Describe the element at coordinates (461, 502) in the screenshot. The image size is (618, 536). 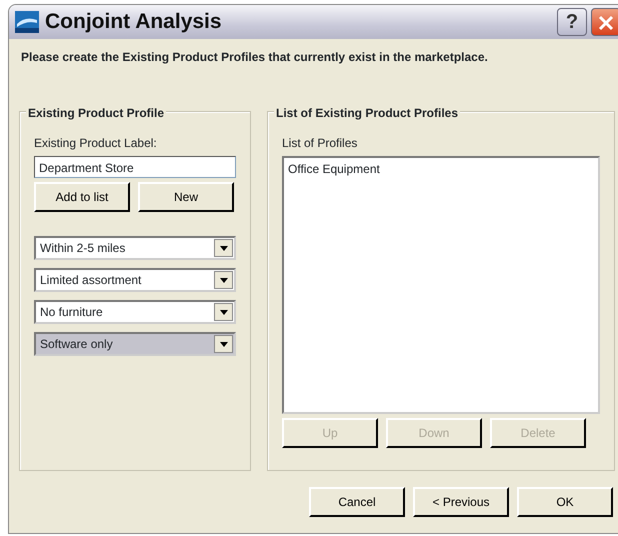
I see `push-button: < Previous` at that location.